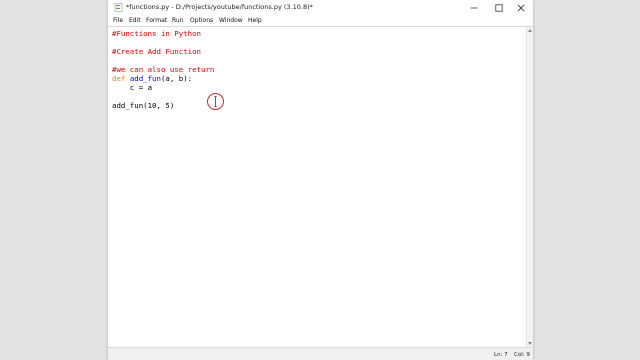 The height and width of the screenshot is (360, 640). I want to click on vertical-scrollbar, so click(529, 187).